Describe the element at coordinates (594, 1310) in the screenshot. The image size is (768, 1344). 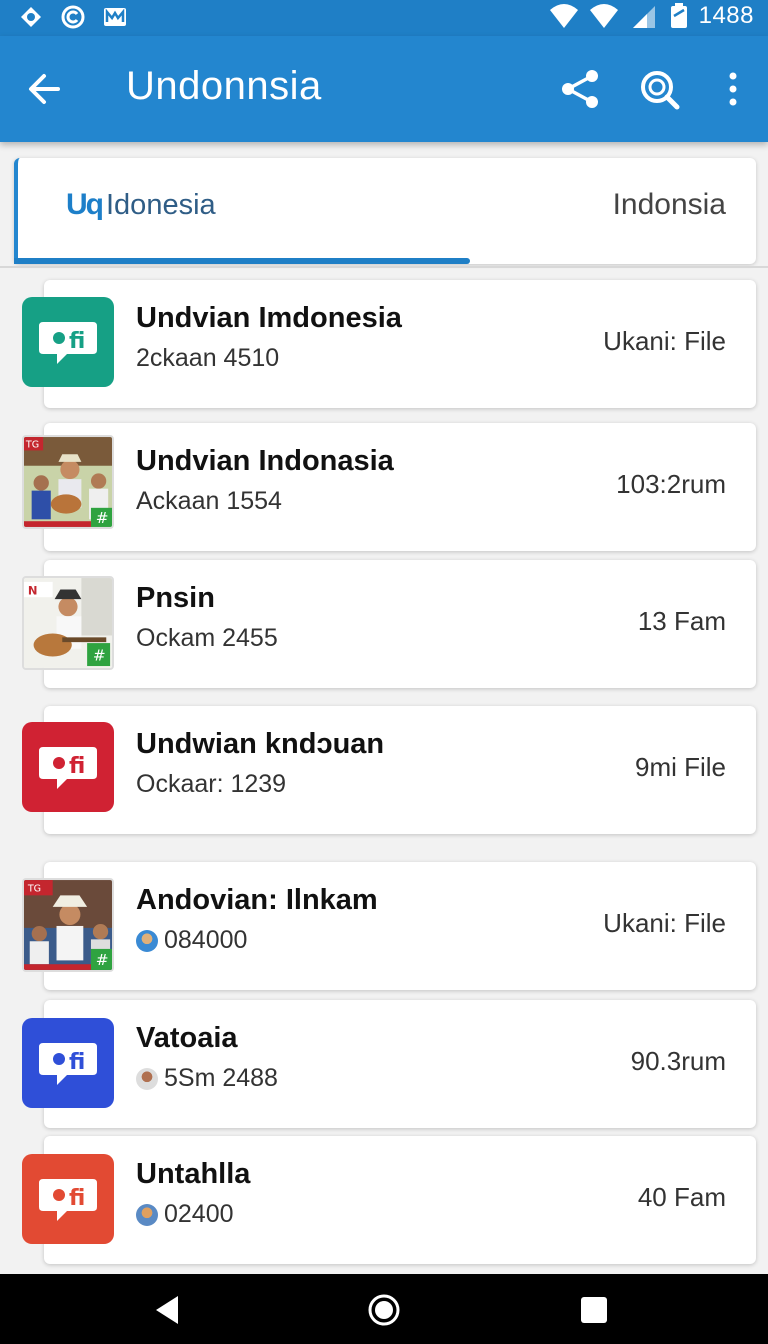
I see `recents-square-icon` at that location.